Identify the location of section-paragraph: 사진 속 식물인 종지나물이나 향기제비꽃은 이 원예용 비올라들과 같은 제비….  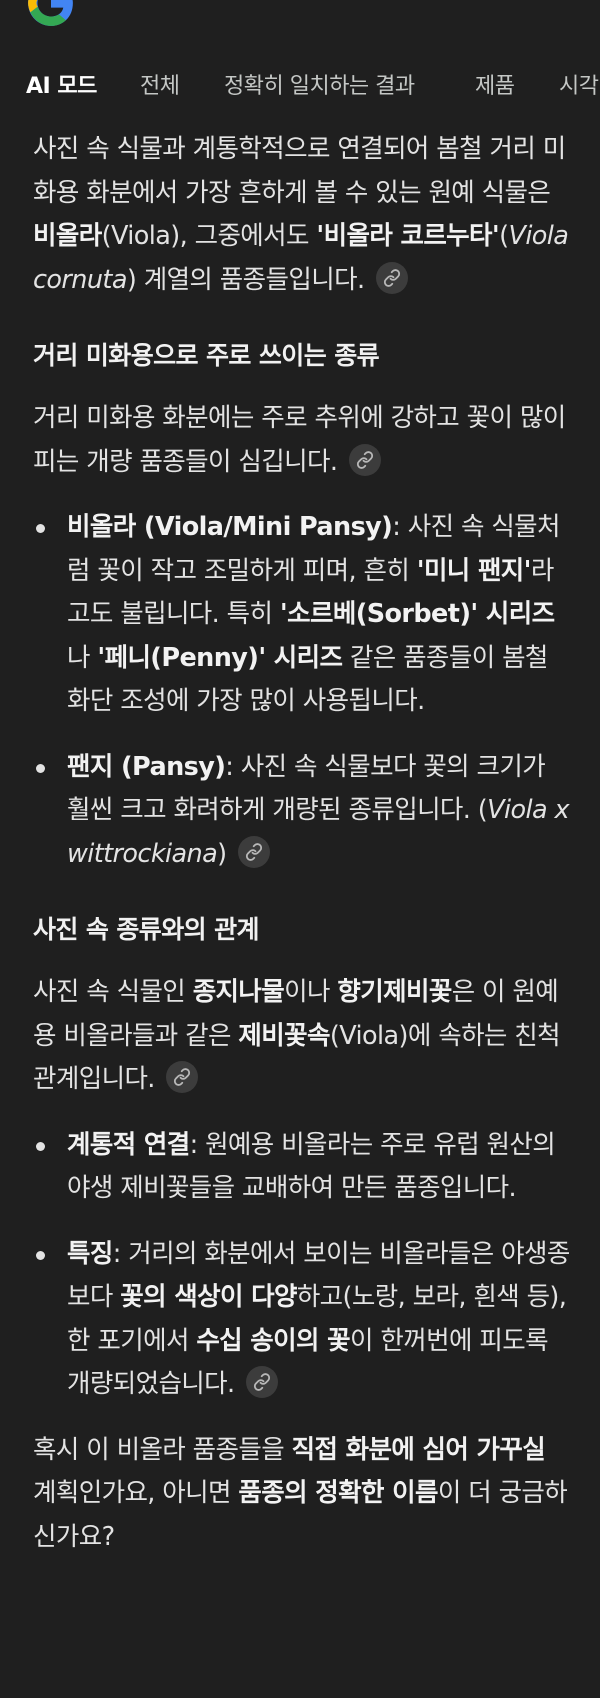
(303, 1036).